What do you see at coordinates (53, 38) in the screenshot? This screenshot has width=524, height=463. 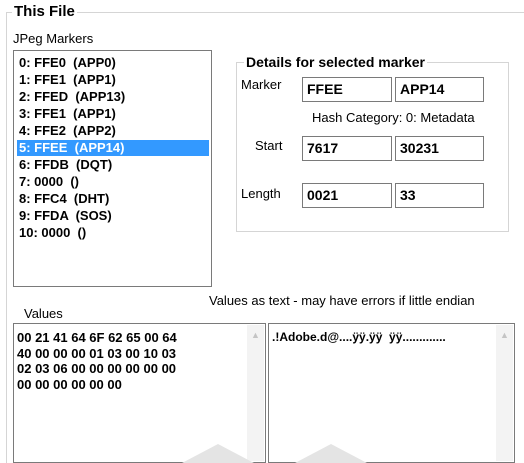 I see `markers-label: JPeg Markers` at bounding box center [53, 38].